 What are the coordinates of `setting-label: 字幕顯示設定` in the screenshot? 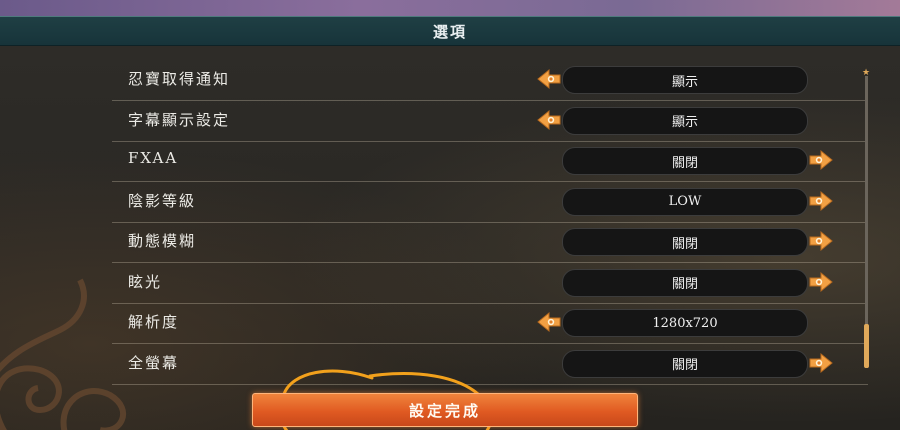 It's located at (179, 119).